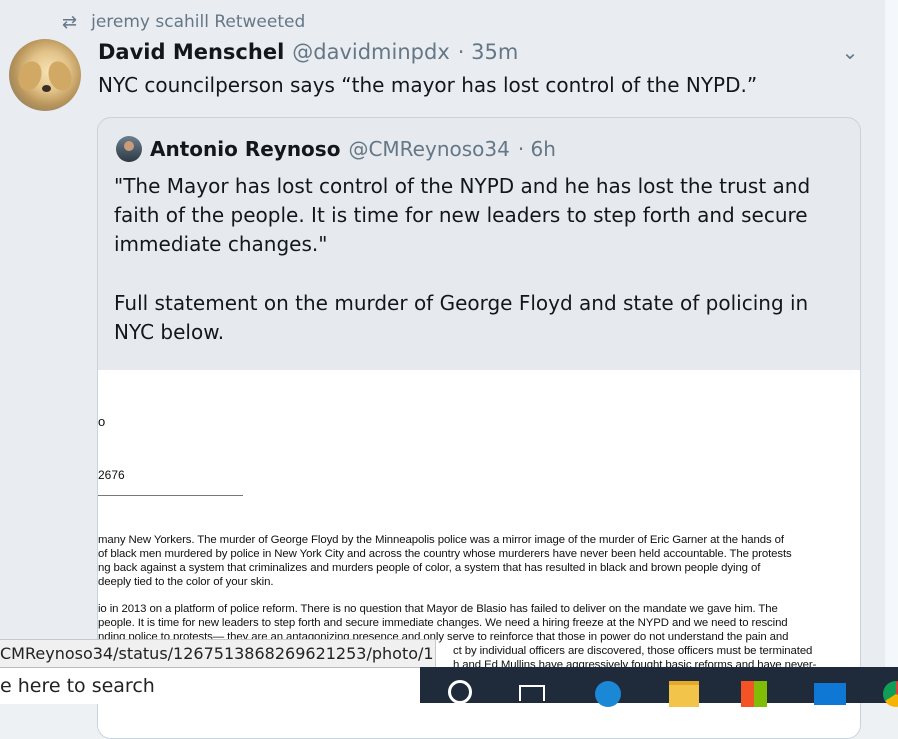 This screenshot has height=739, width=898. I want to click on edge-browser-icon, so click(608, 687).